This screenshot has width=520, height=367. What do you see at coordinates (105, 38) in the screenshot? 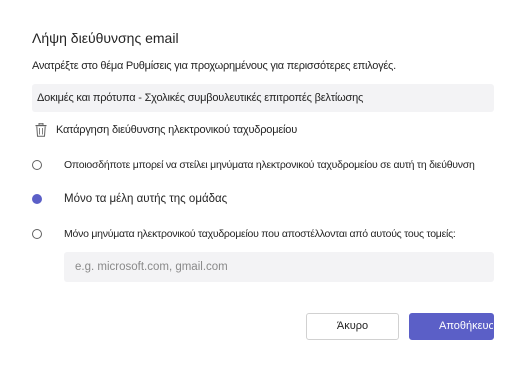
I see `dialog-title: Λήψη διεύθυνσης email` at bounding box center [105, 38].